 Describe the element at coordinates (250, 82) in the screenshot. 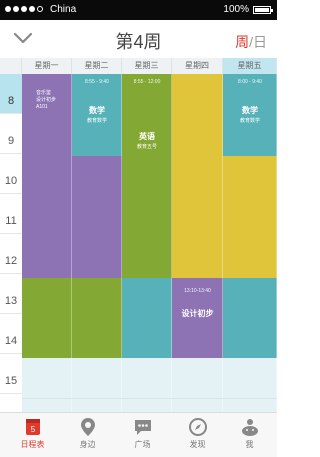

I see `event-time: 8:00 - 9:40` at that location.